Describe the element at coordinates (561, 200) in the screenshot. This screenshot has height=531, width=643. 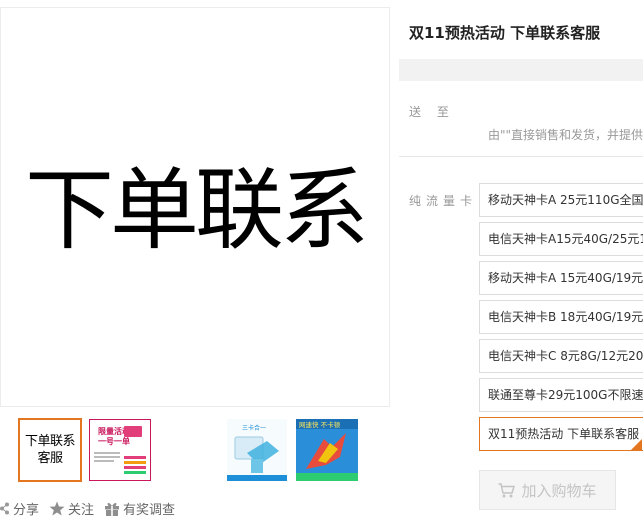
I see `option-item: 移动天神卡A 25元110G全国流` at that location.